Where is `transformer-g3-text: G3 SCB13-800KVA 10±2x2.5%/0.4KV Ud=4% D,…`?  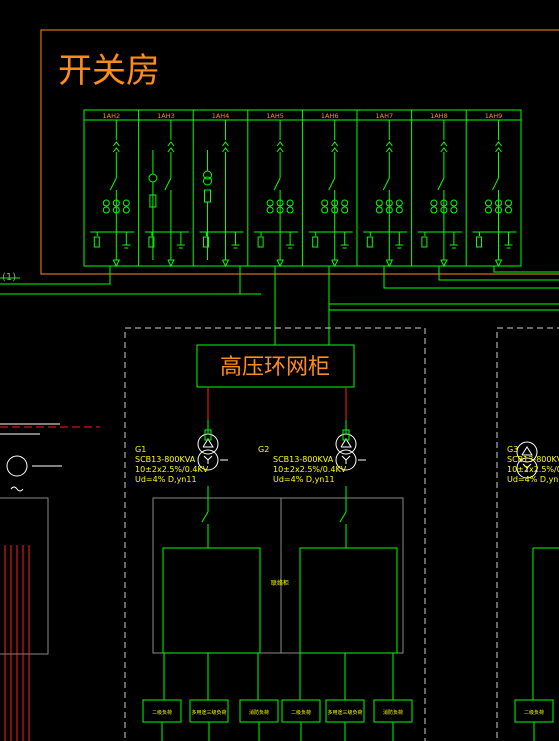
transformer-g3-text: G3 SCB13-800KVA 10±2x2.5%/0.4KV Ud=4% D,… is located at coordinates (533, 464).